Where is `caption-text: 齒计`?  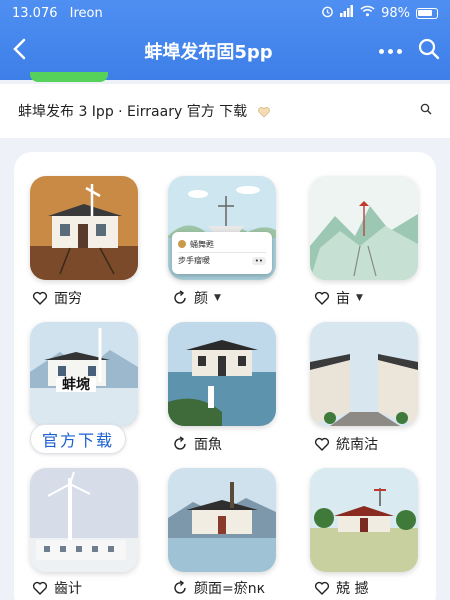 caption-text: 齒计 is located at coordinates (68, 589).